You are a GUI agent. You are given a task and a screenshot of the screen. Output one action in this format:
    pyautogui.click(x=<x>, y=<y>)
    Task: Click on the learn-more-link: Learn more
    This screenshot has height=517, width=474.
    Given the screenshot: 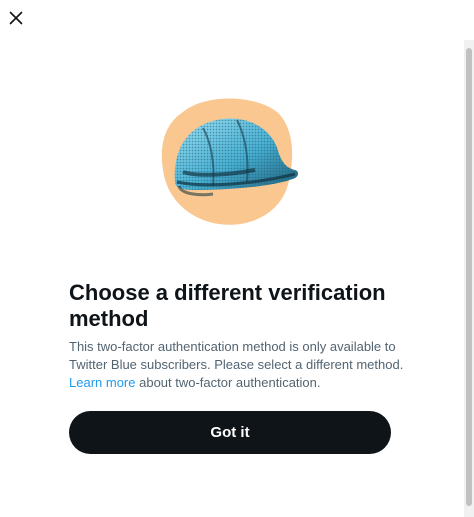 What is the action you would take?
    pyautogui.click(x=102, y=382)
    